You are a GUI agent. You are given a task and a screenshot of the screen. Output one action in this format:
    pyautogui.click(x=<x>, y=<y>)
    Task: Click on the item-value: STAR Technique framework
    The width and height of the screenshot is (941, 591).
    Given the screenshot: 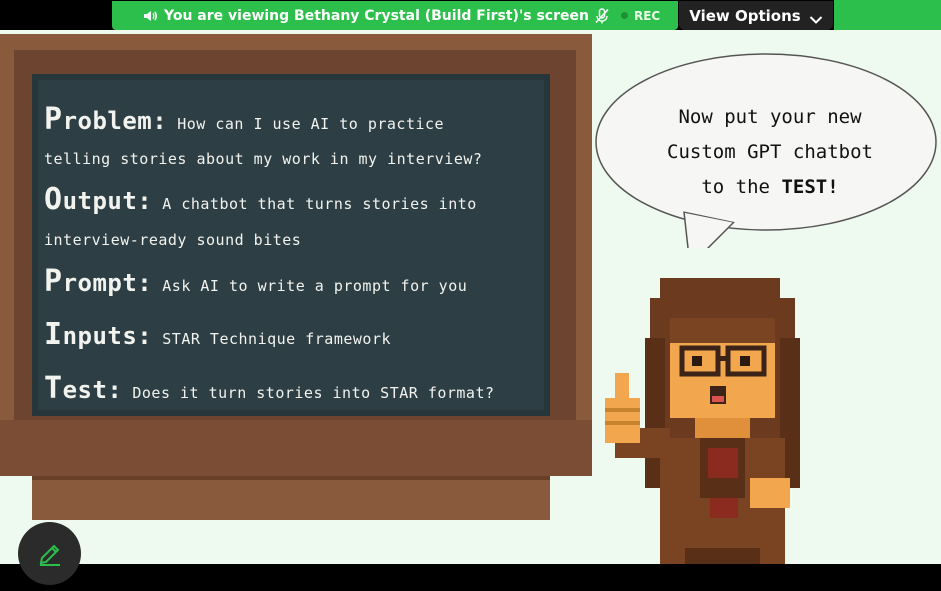 What is the action you would take?
    pyautogui.click(x=277, y=339)
    